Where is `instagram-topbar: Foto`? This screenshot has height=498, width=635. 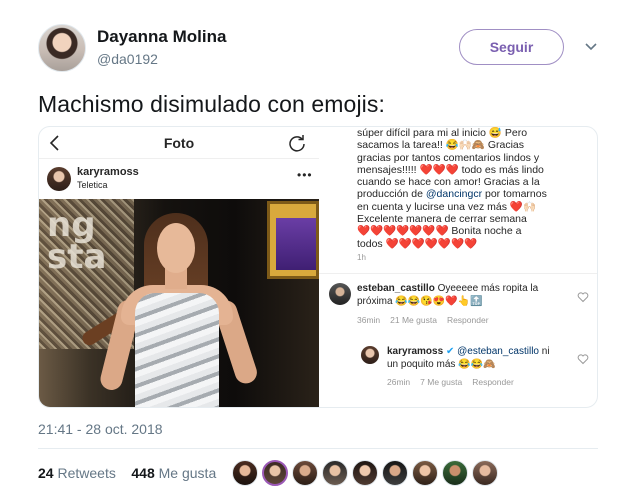
instagram-topbar: Foto is located at coordinates (179, 143).